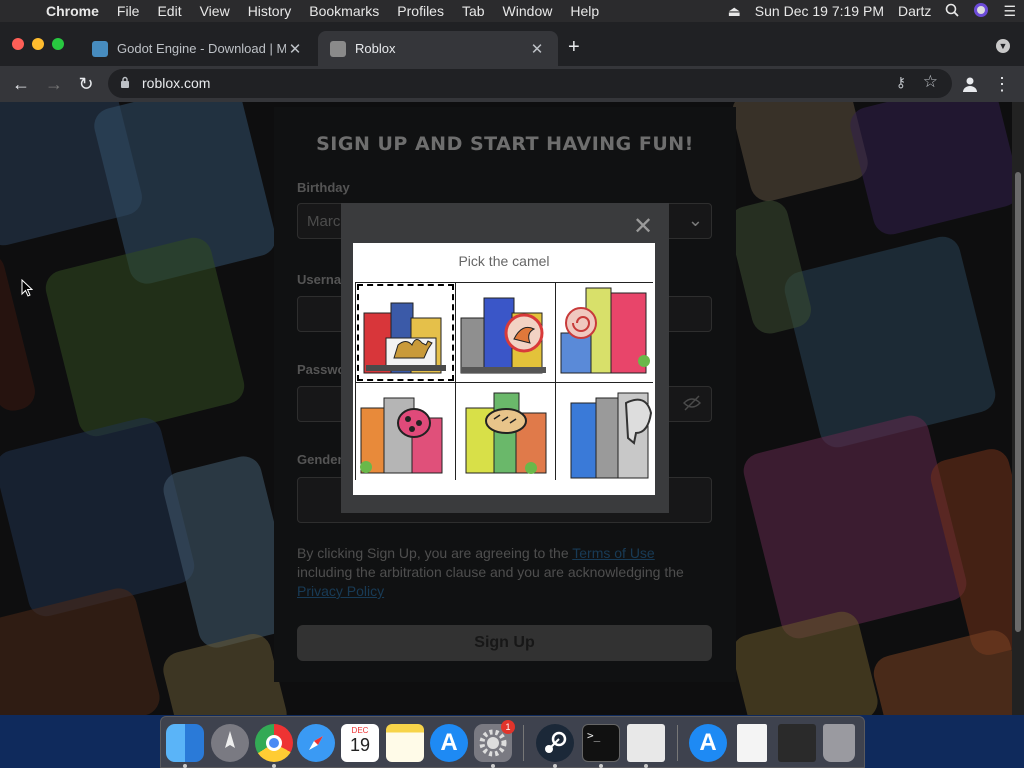 The image size is (1024, 768). Describe the element at coordinates (914, 11) in the screenshot. I see `menu-user: Dartz` at that location.